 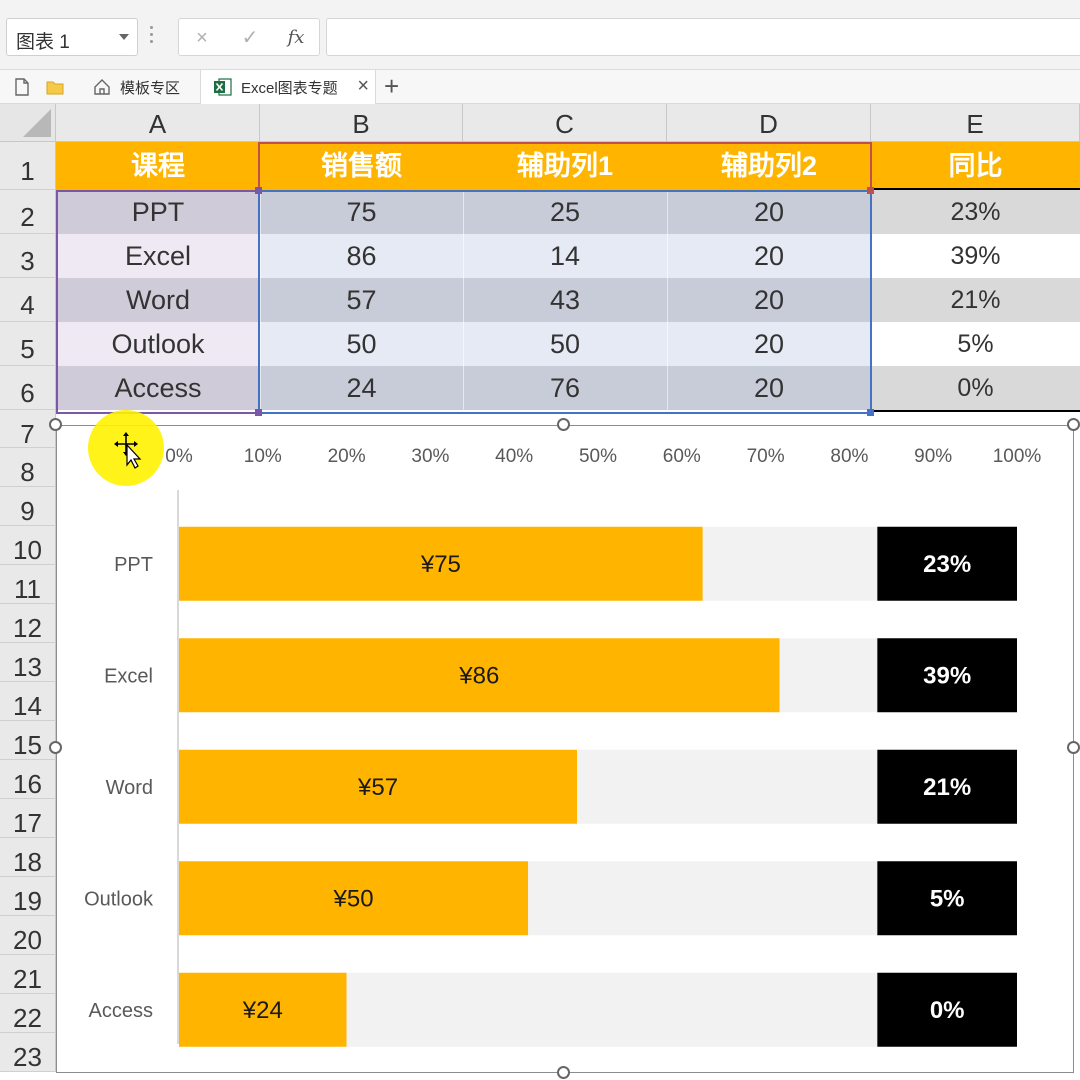 I want to click on close-icon: ×, so click(x=363, y=86).